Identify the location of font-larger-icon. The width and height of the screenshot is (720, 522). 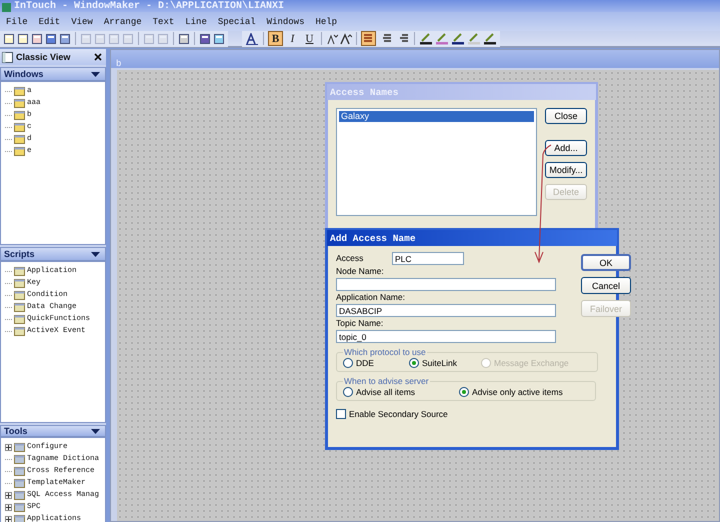
(346, 38).